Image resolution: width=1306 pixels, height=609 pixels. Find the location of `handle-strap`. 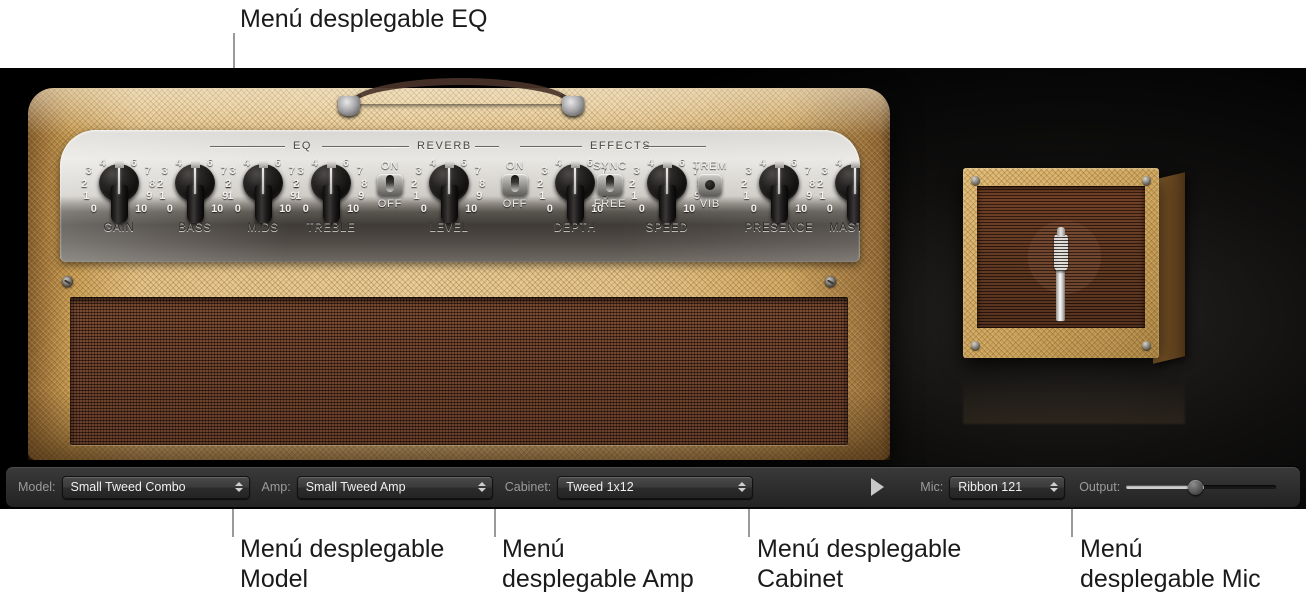

handle-strap is located at coordinates (461, 91).